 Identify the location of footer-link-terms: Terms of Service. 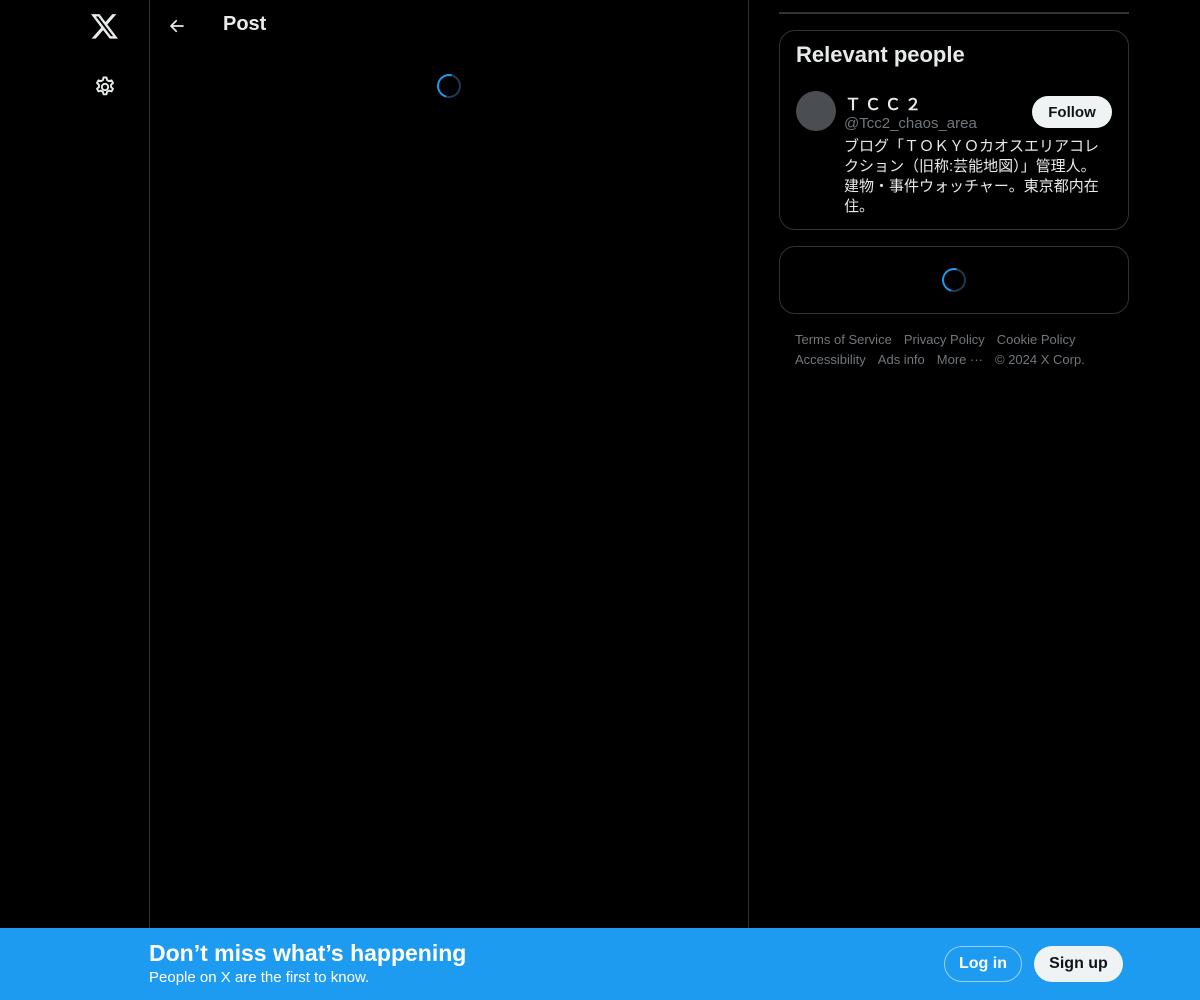
(843, 340).